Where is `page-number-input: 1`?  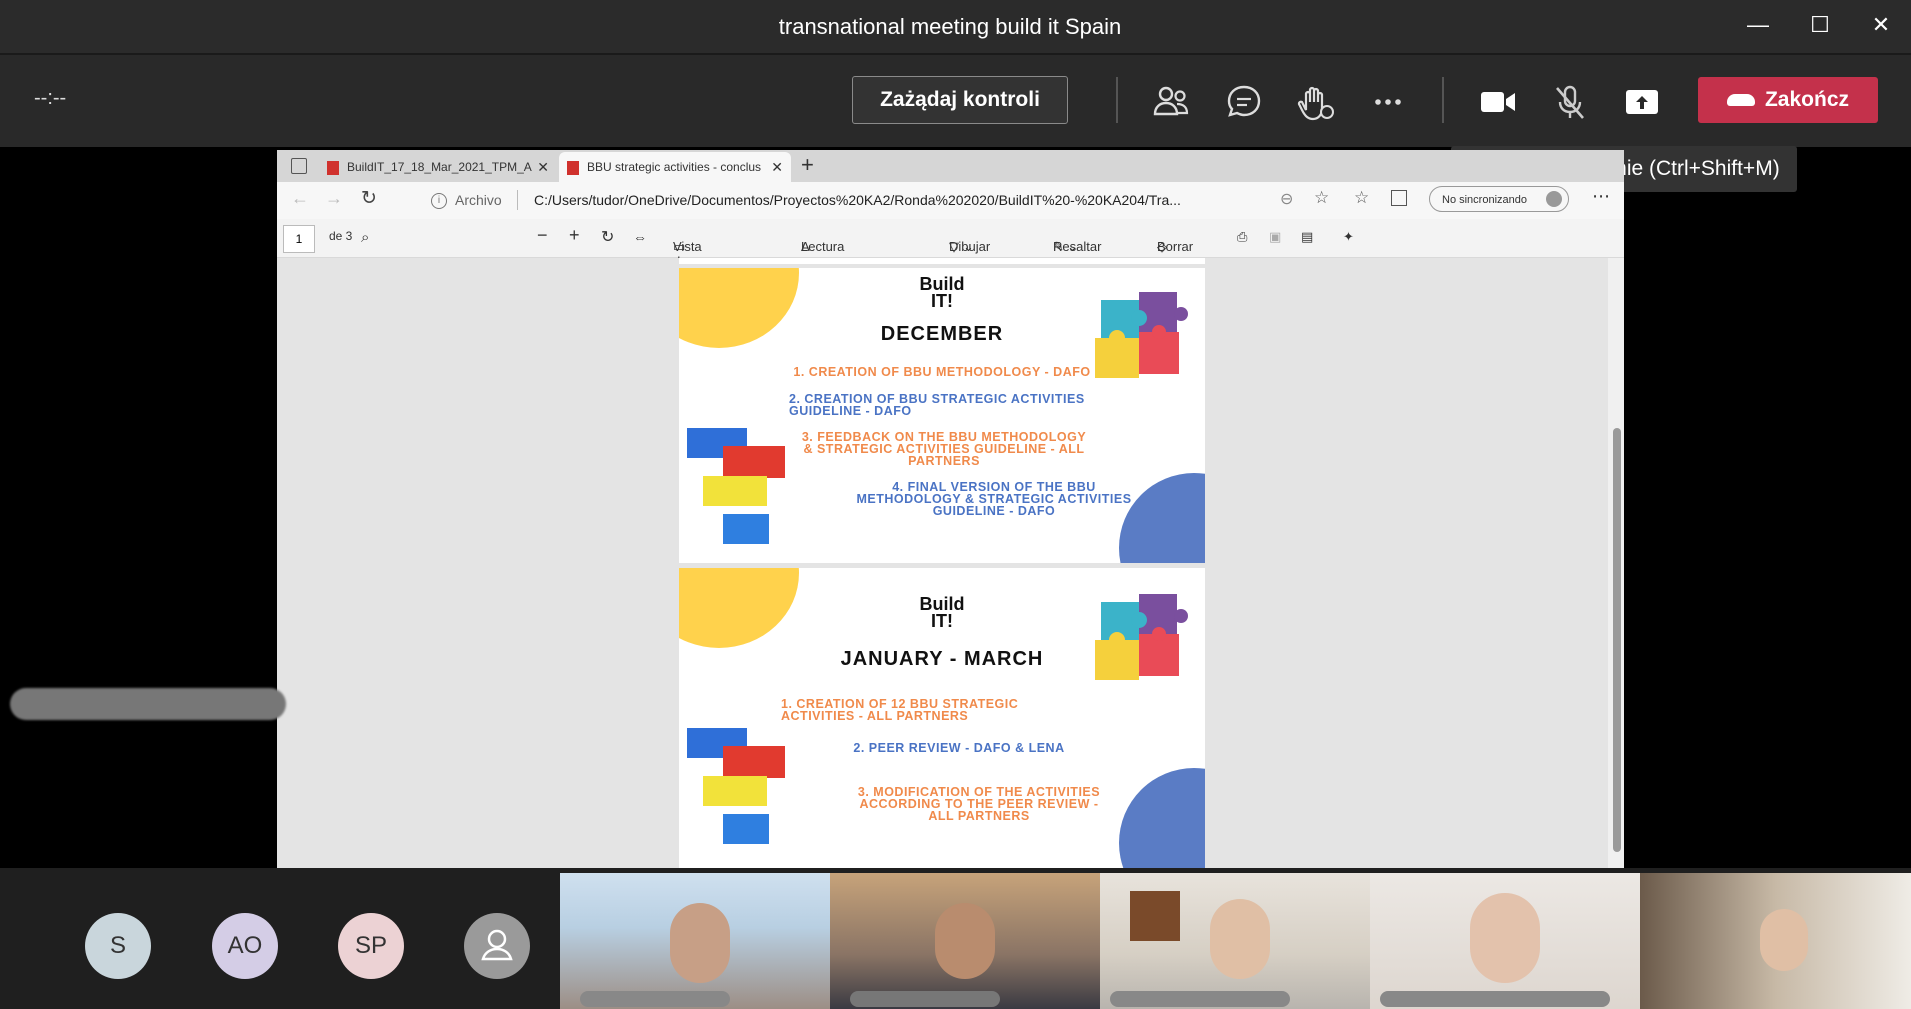
page-number-input: 1 is located at coordinates (299, 239).